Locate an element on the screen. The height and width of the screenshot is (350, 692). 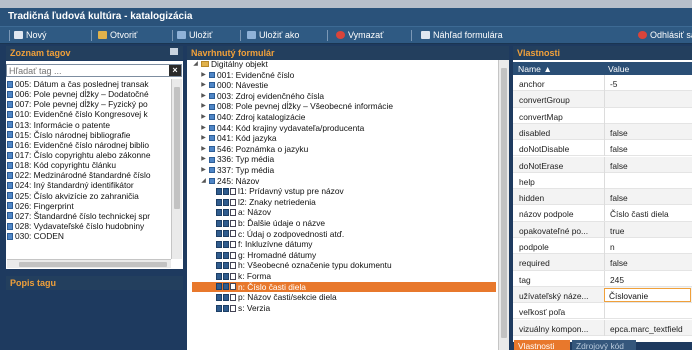
tag-list-item: 017: Číslo copyrightu alebo zákonne is located at coordinates (88, 155).